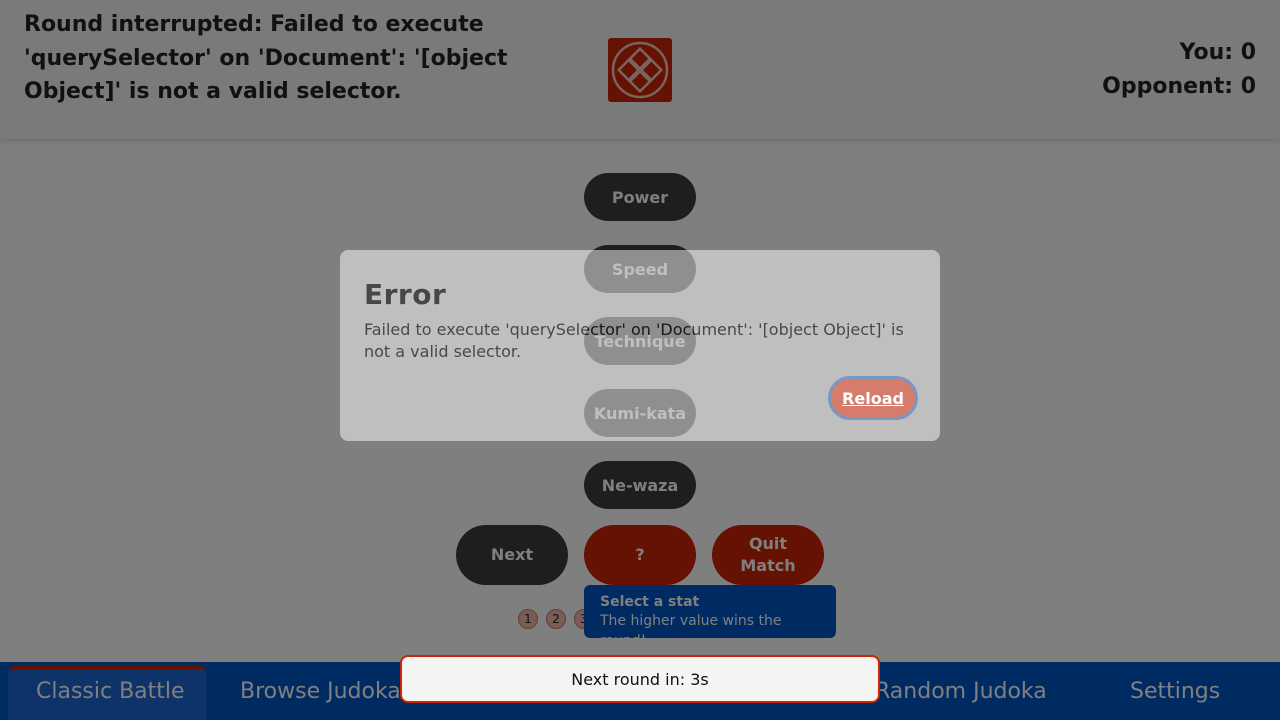 Image resolution: width=1280 pixels, height=720 pixels. I want to click on next-round-snackbar: Next round in: 3s, so click(640, 679).